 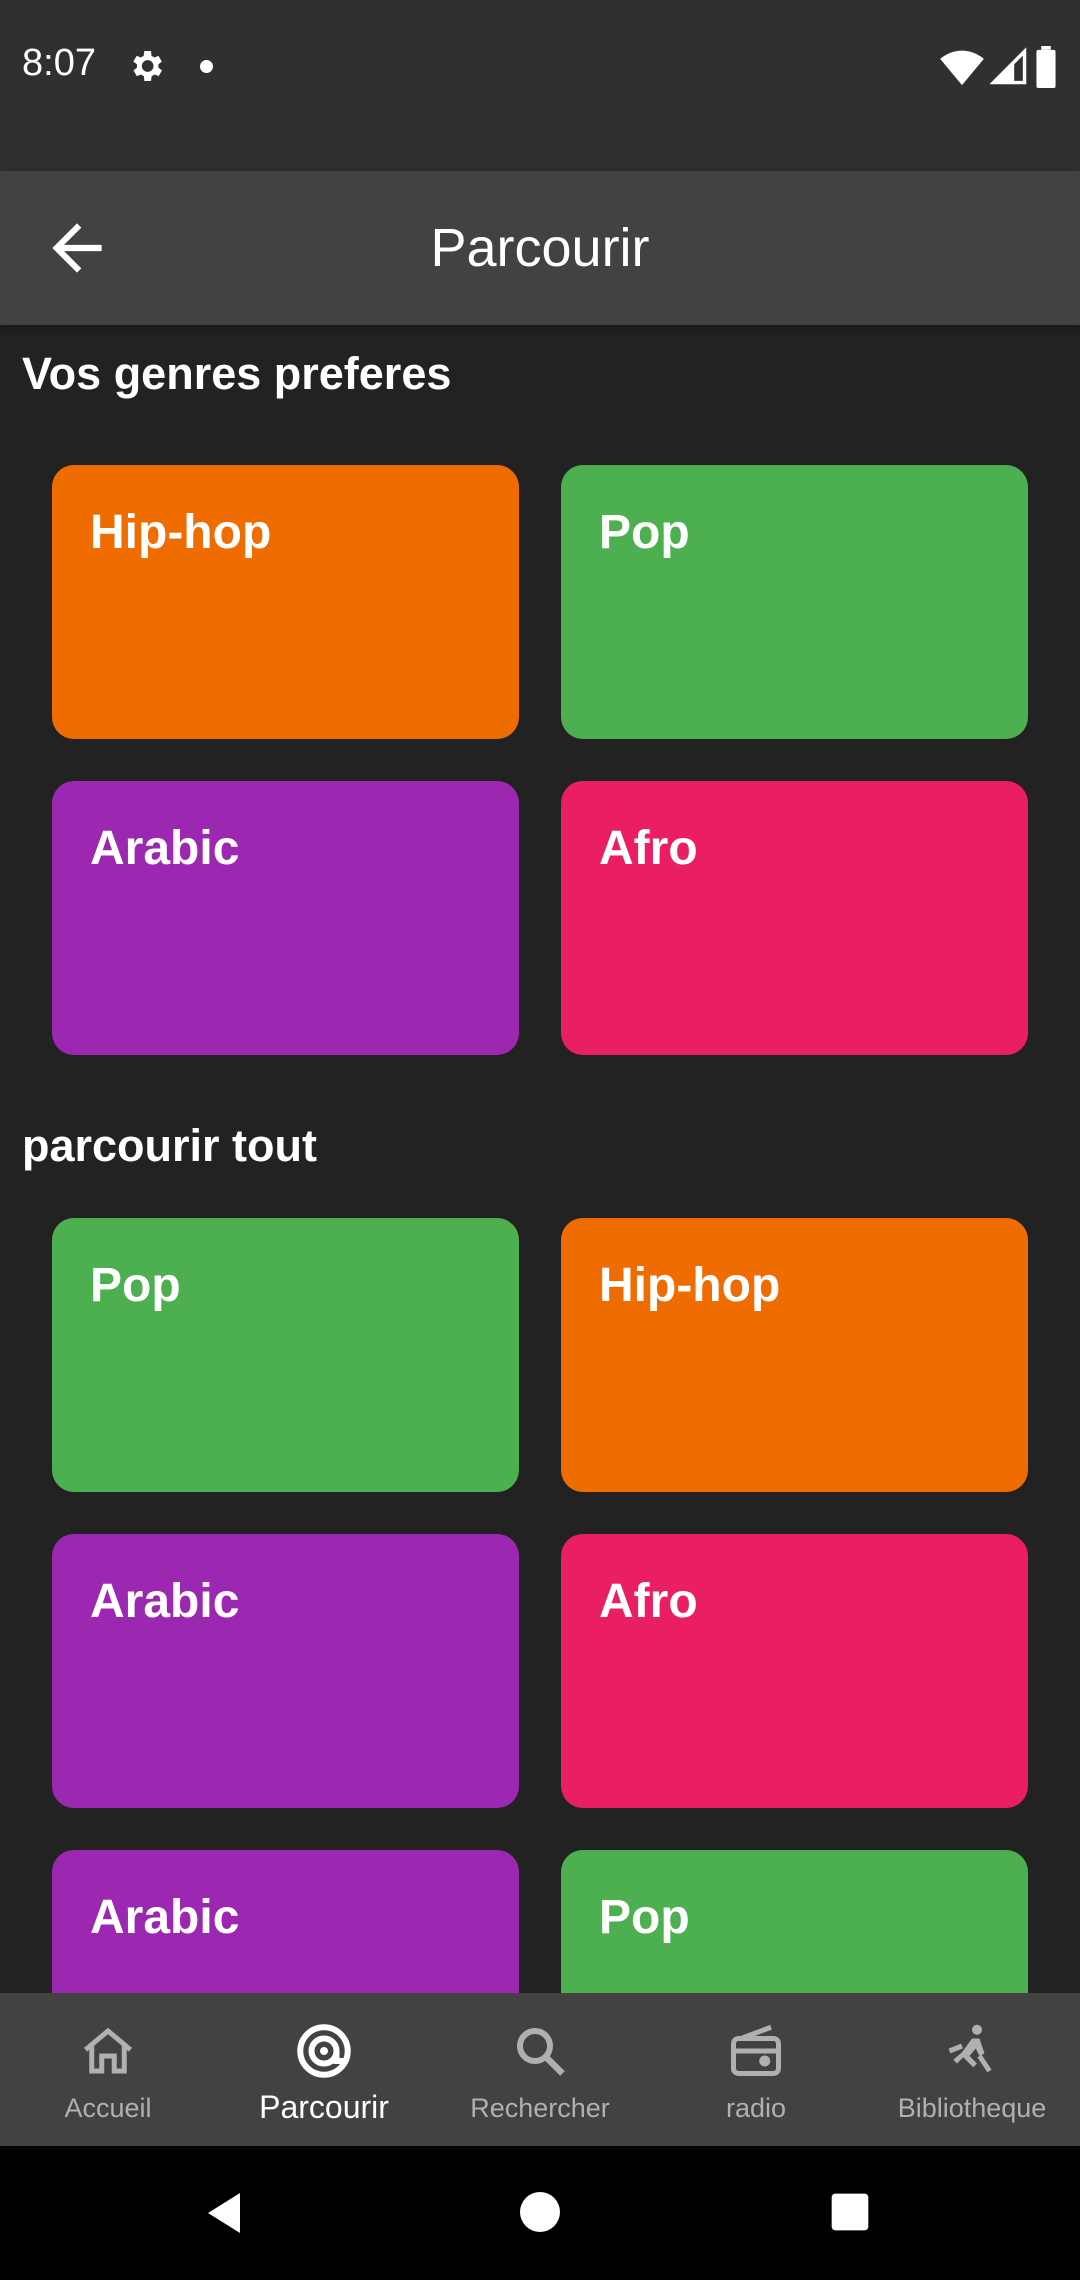 I want to click on wifi-icon, so click(x=962, y=68).